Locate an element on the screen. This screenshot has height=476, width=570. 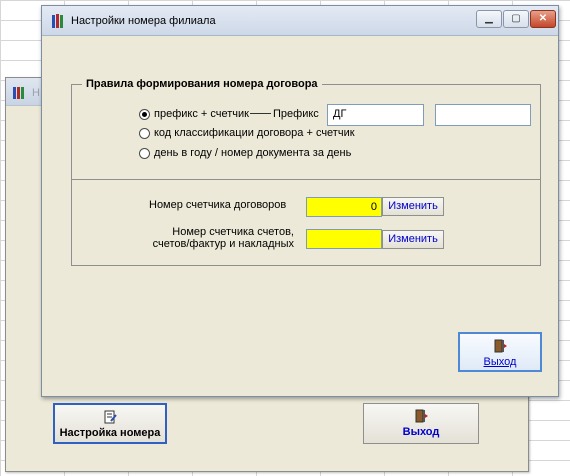
back-exit-button: Выход is located at coordinates (421, 423).